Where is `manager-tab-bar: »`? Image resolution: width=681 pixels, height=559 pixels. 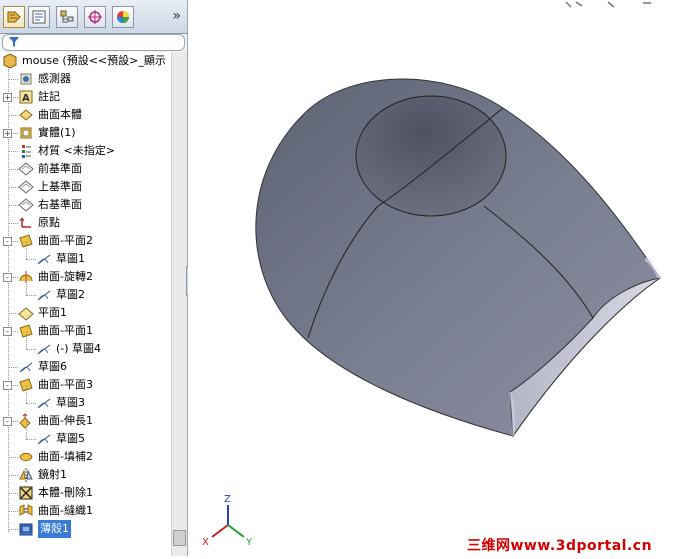
manager-tab-bar: » is located at coordinates (93, 17).